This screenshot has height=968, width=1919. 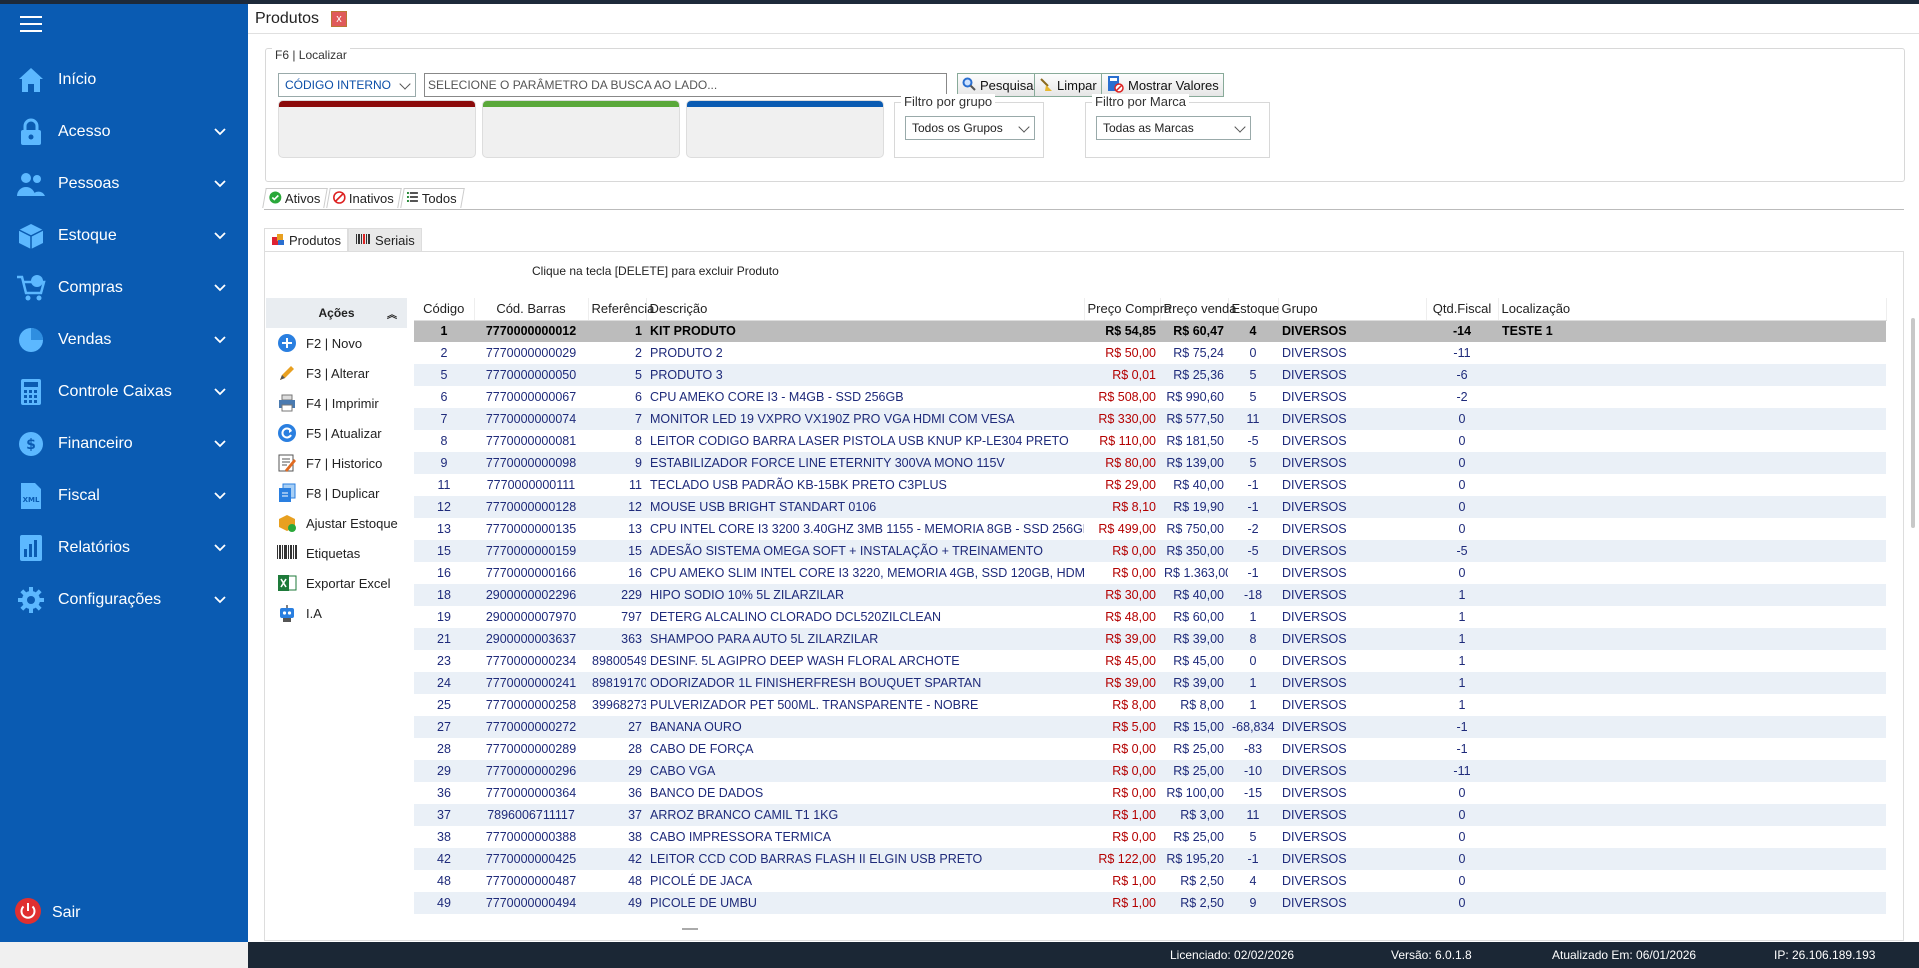 What do you see at coordinates (621, 309) in the screenshot?
I see `column-header-reference: Referência` at bounding box center [621, 309].